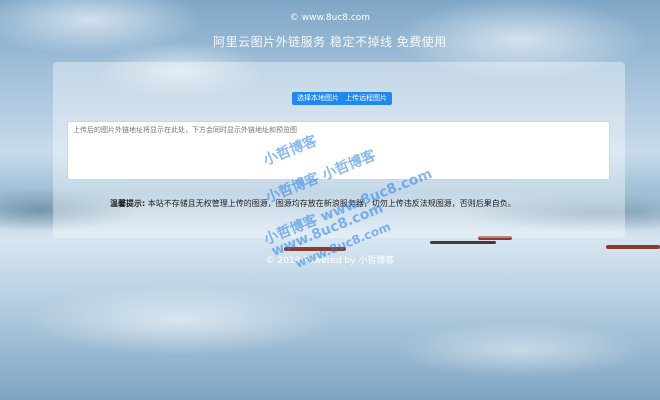 This screenshot has height=400, width=660. I want to click on page-subtitle: 阿里云图片外链服务 稳定不掉线 免费使用, so click(330, 42).